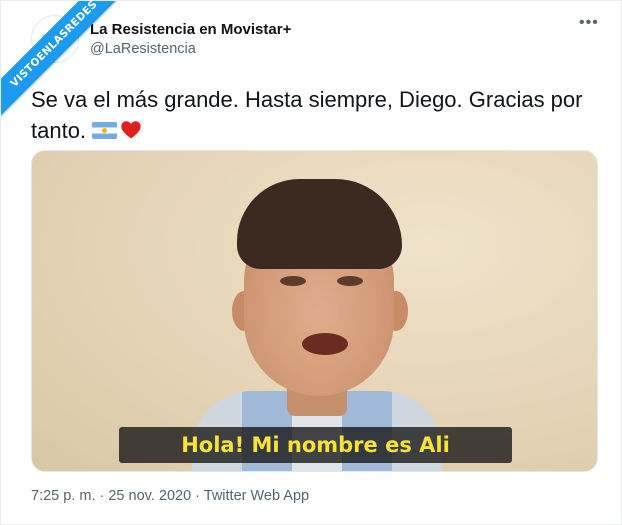 This screenshot has width=622, height=525. Describe the element at coordinates (315, 445) in the screenshot. I see `video-subtitle: Hola! Mi nombre es Ali` at that location.